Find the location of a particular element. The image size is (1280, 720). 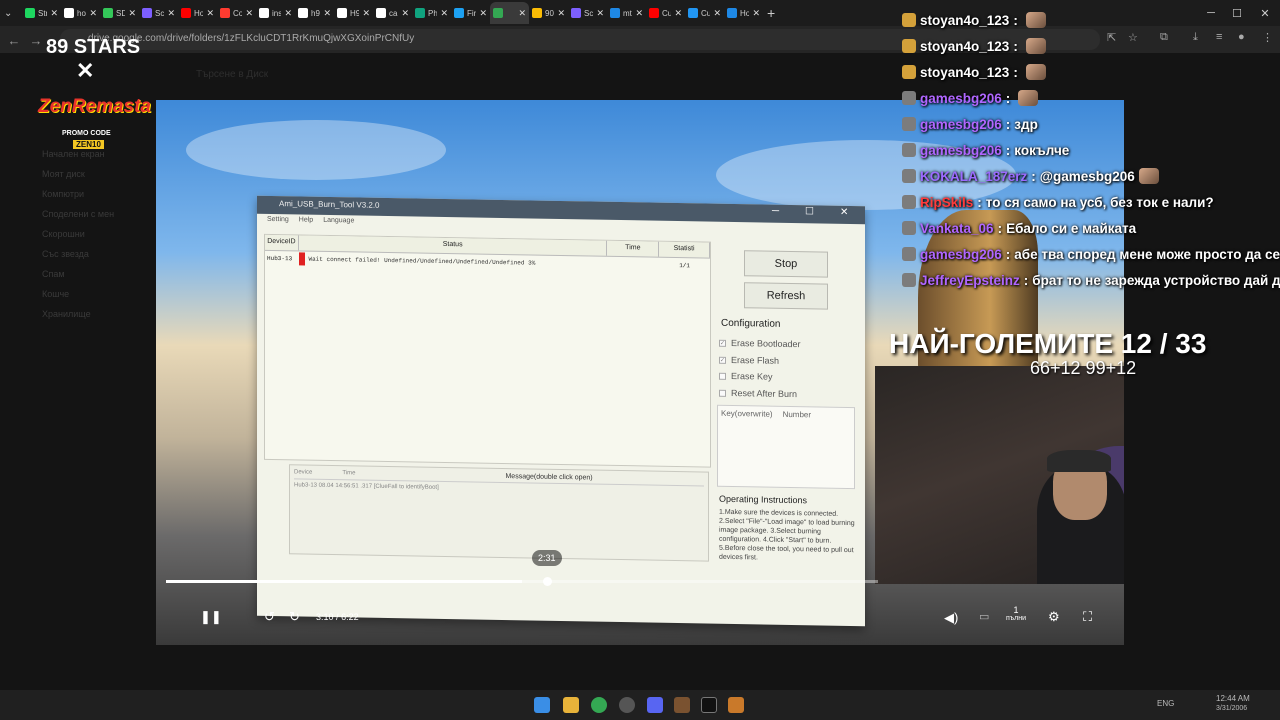

clock-time: 12:44 AM is located at coordinates (1233, 698).